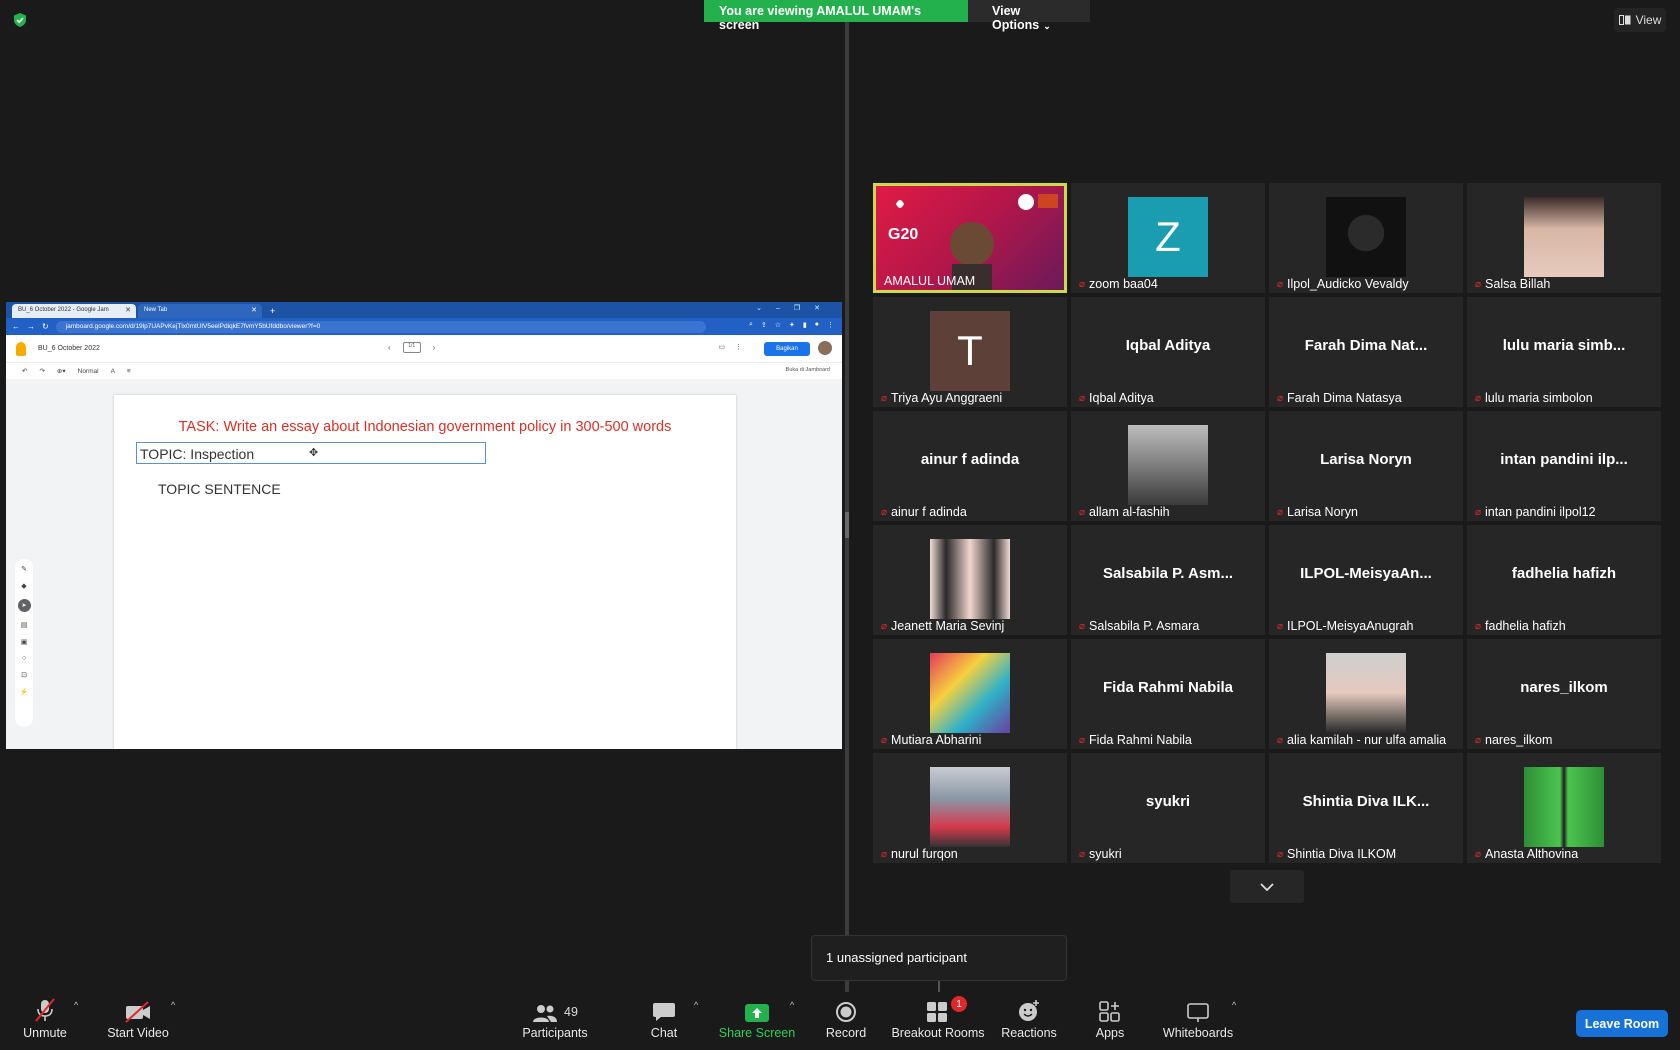 The width and height of the screenshot is (1680, 1050). Describe the element at coordinates (88, 371) in the screenshot. I see `zoom-select: Normal` at that location.